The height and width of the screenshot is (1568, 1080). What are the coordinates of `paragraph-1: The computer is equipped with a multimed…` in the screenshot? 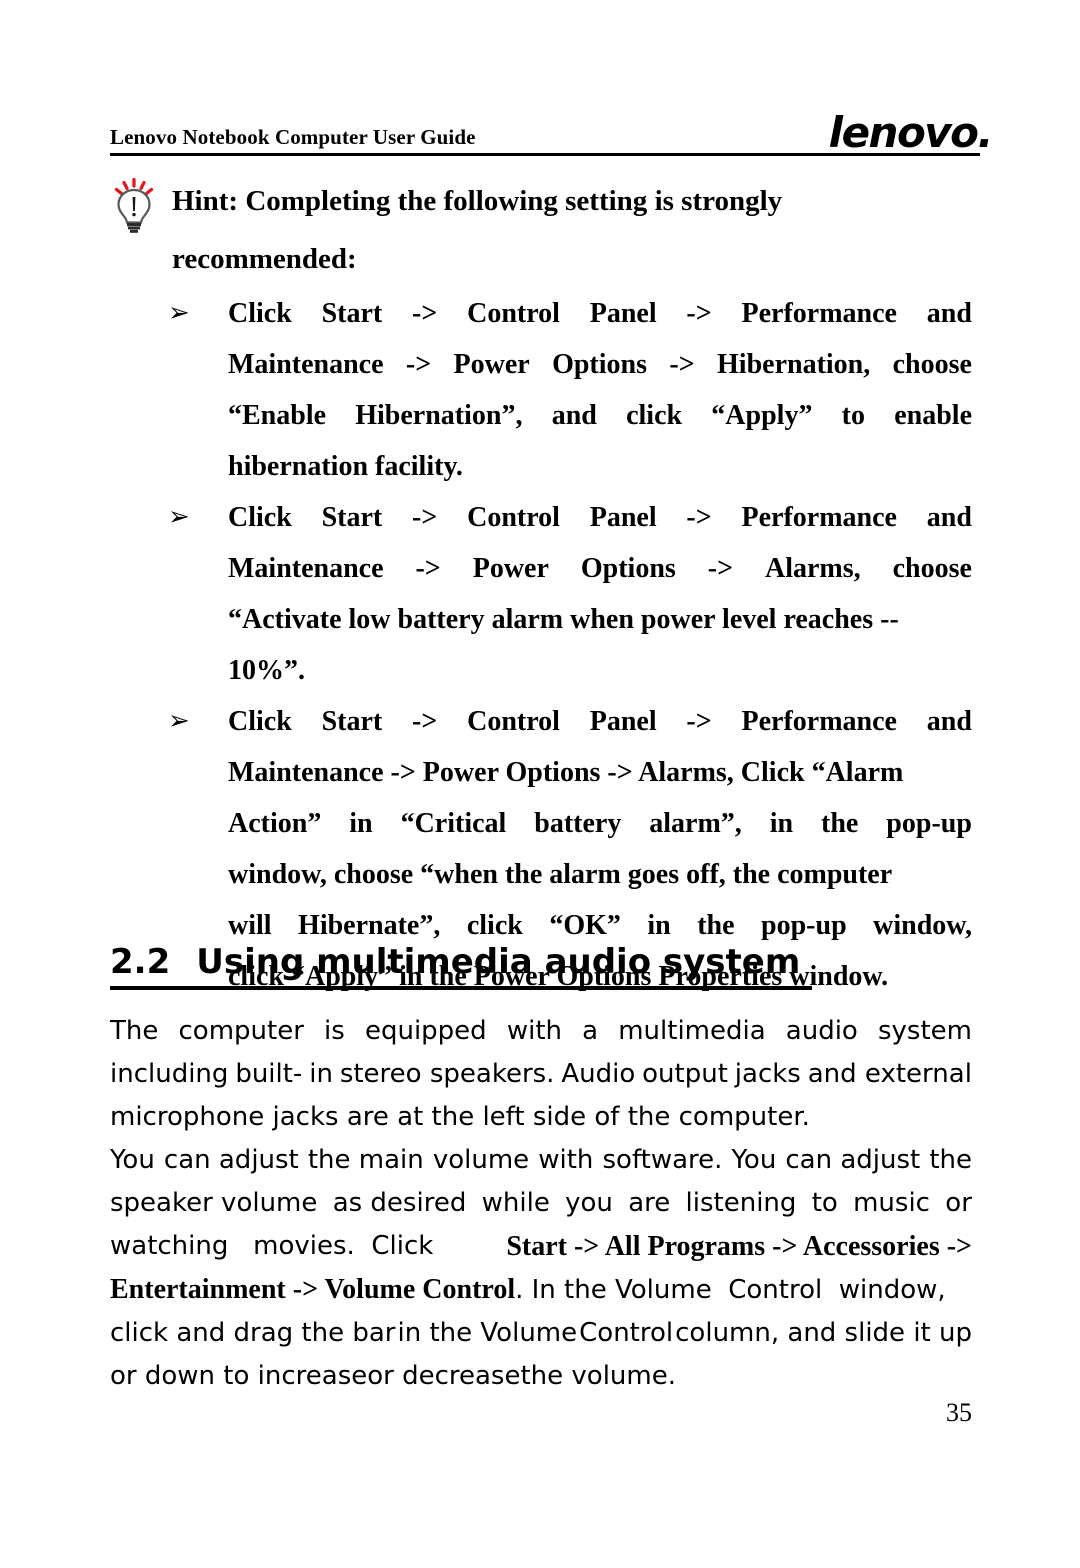 It's located at (541, 1074).